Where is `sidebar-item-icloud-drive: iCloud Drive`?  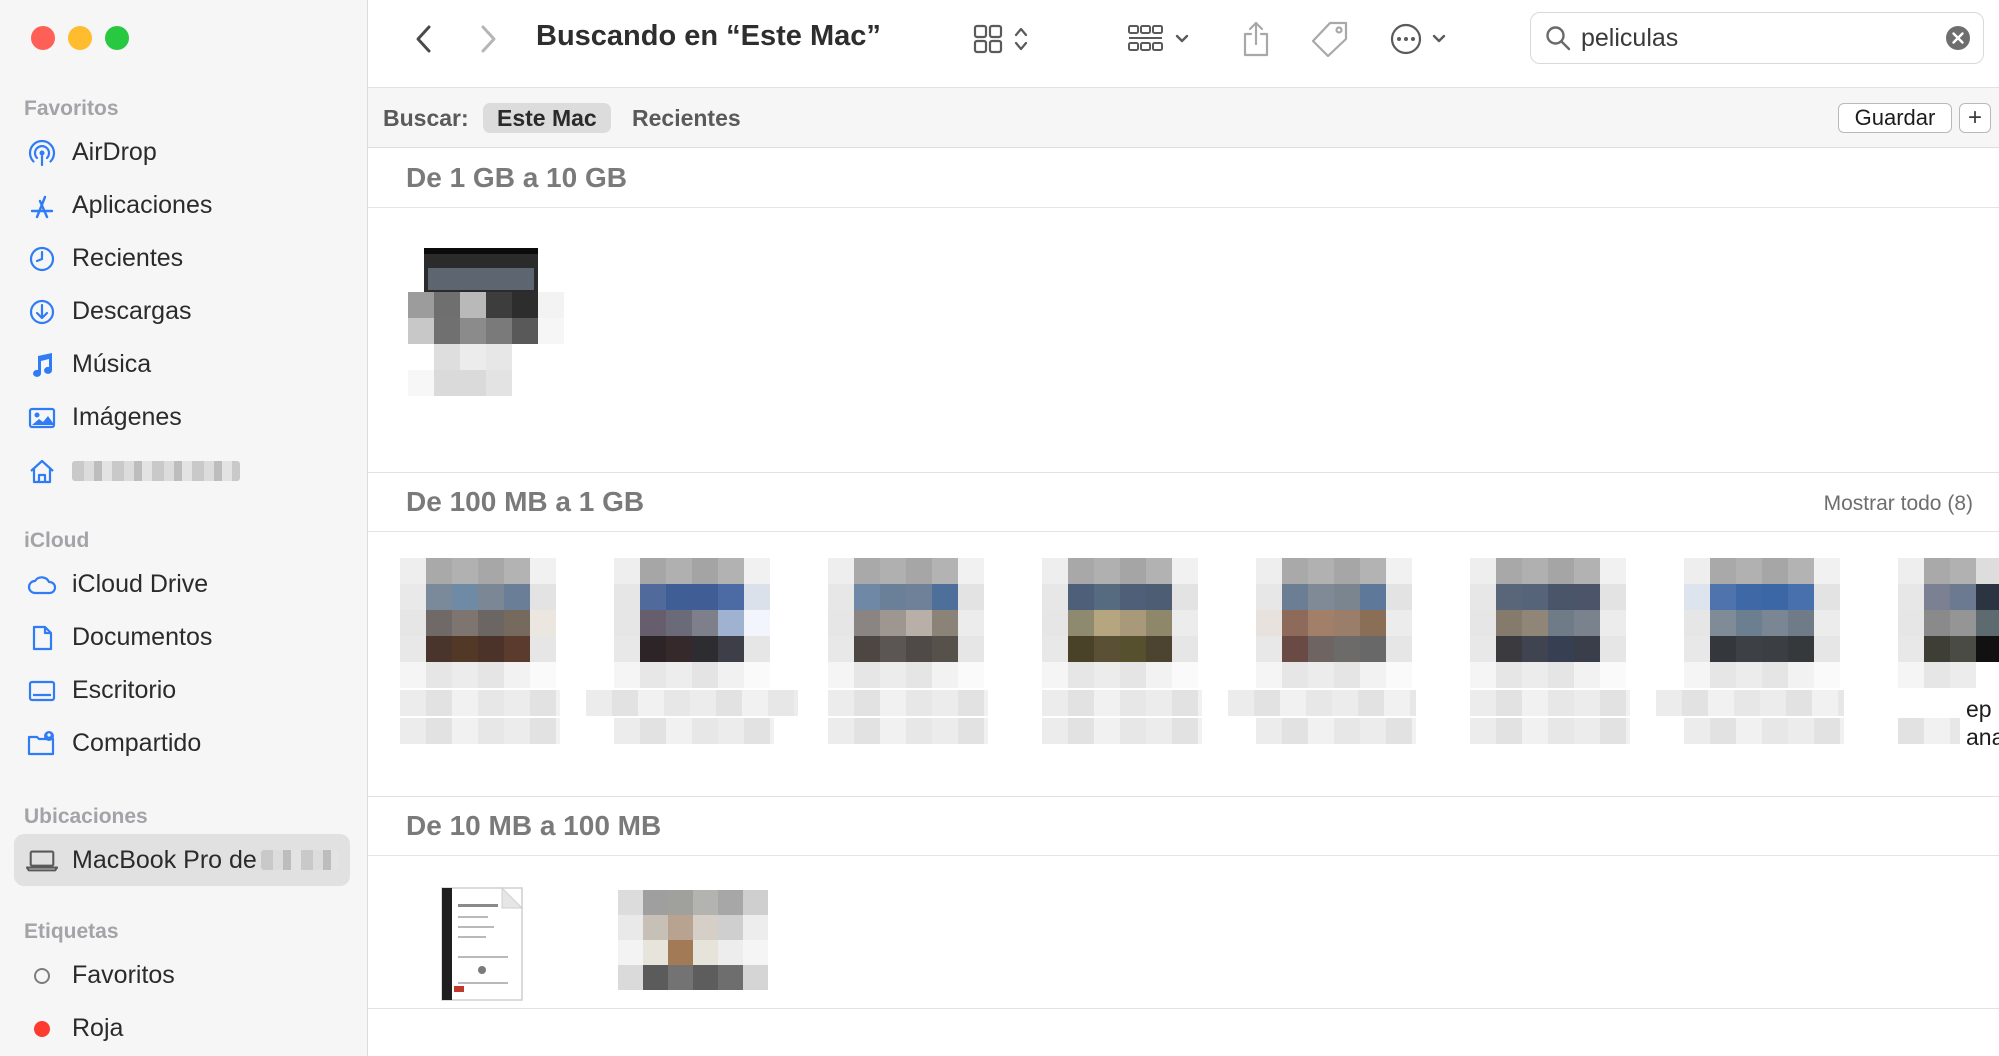 sidebar-item-icloud-drive: iCloud Drive is located at coordinates (184, 584).